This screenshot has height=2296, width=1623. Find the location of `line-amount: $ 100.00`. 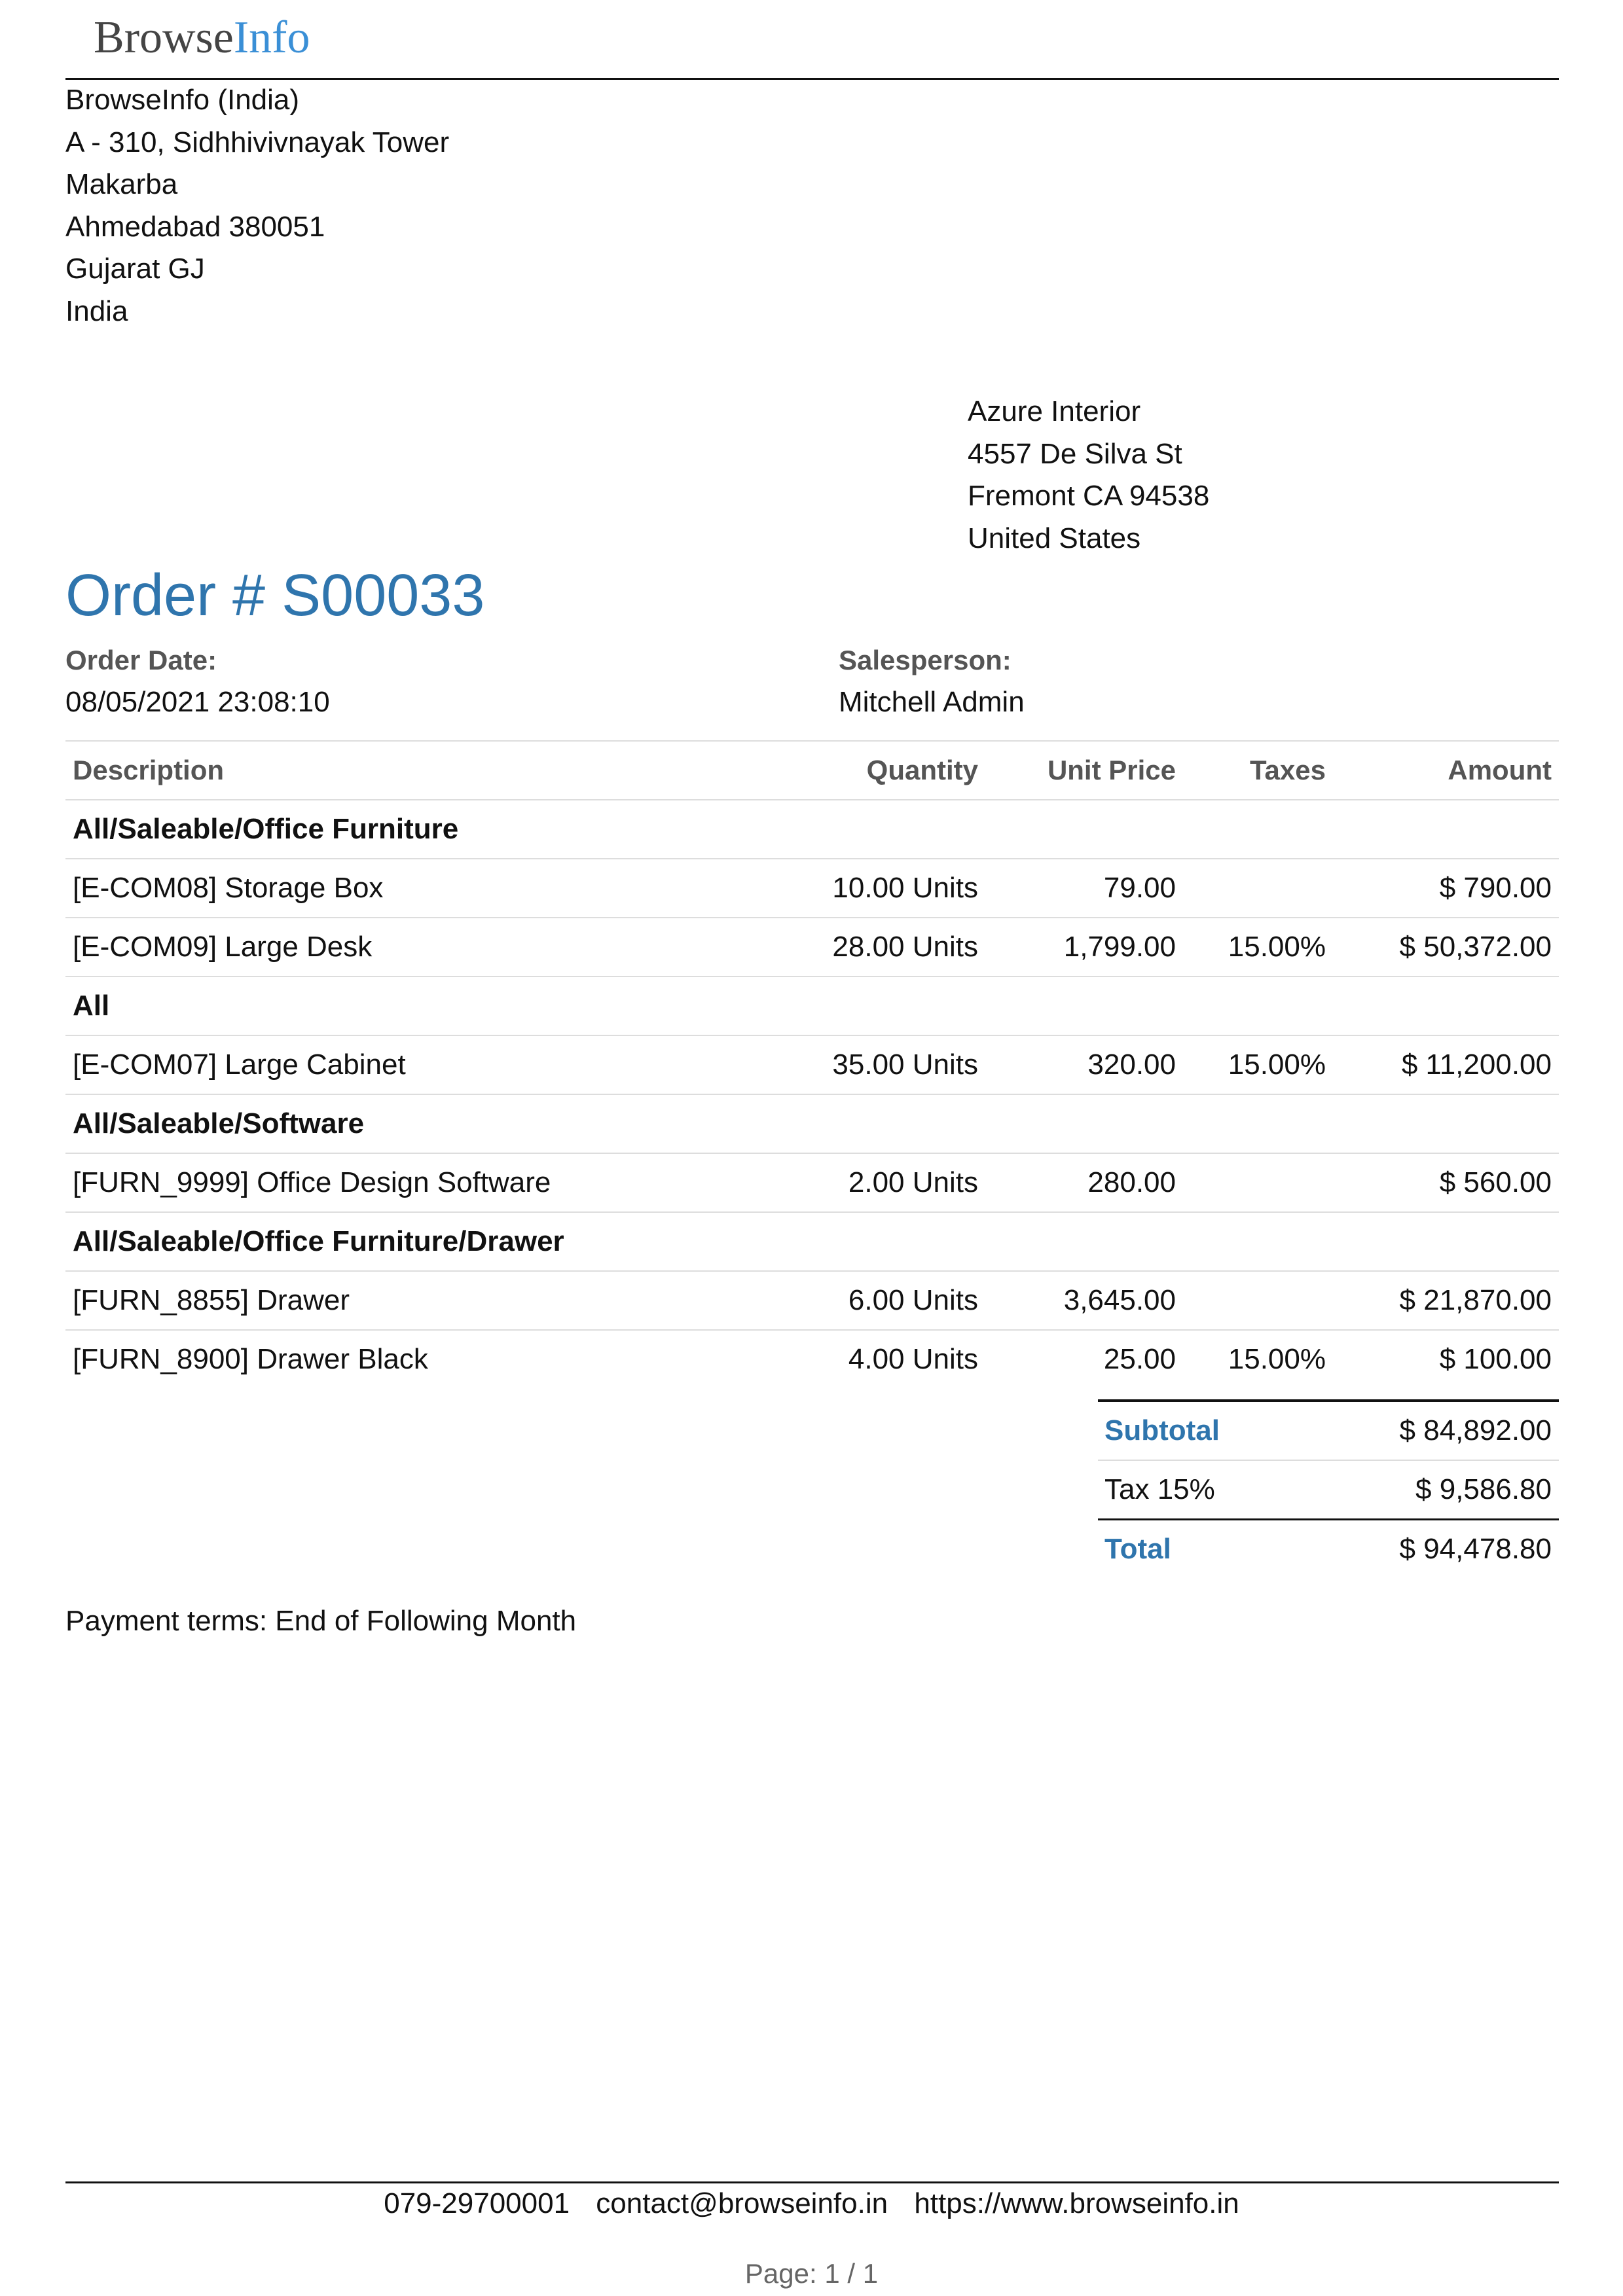

line-amount: $ 100.00 is located at coordinates (1495, 1359).